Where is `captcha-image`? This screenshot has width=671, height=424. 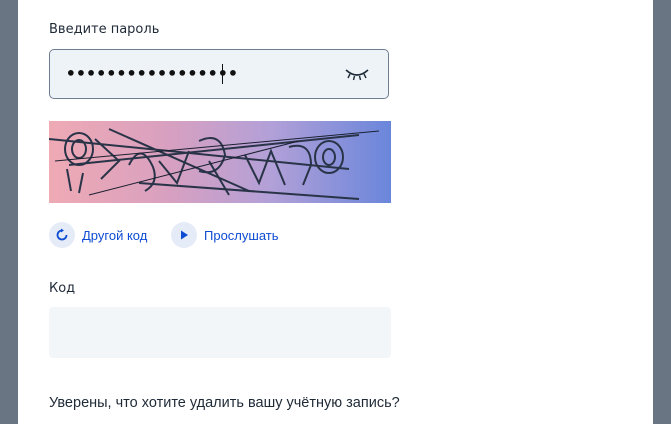
captcha-image is located at coordinates (220, 162).